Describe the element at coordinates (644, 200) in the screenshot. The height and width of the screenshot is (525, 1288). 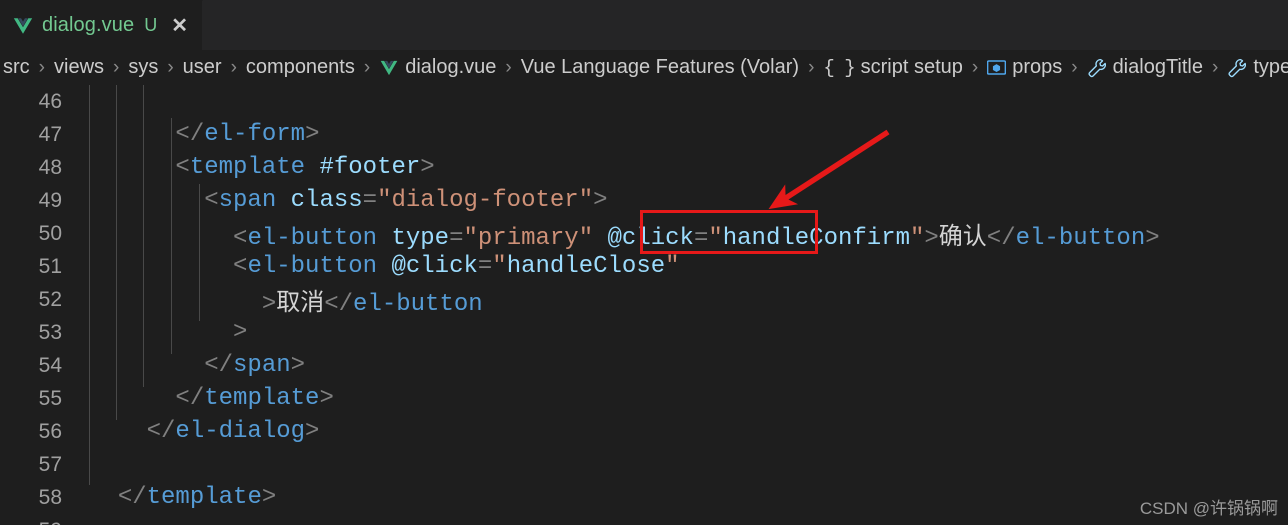
I see `code-line: 49 <span class="dialog-footer">` at that location.